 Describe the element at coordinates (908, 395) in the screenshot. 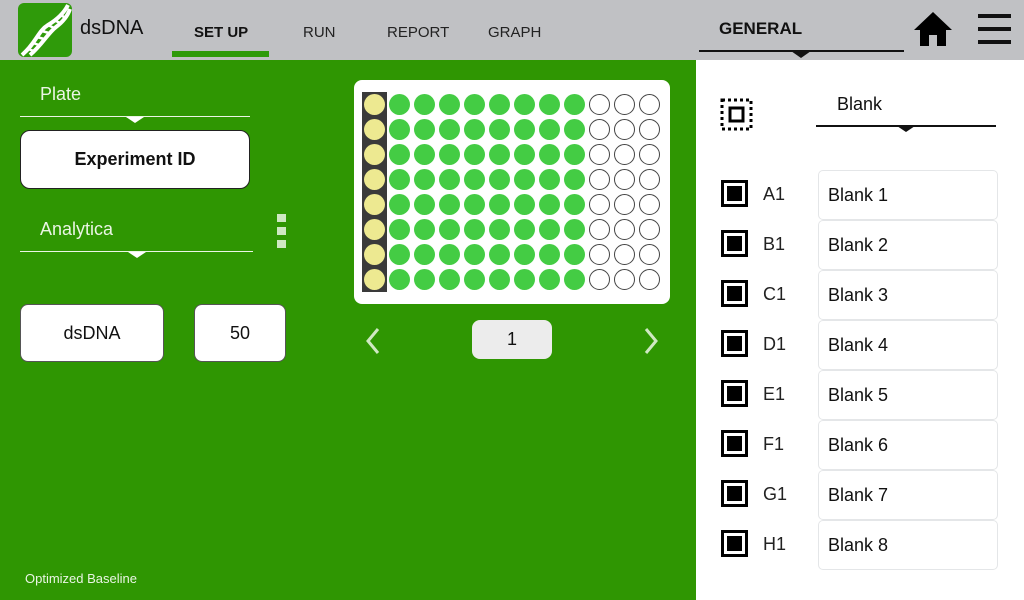

I see `well-name-input: Blank 5` at that location.